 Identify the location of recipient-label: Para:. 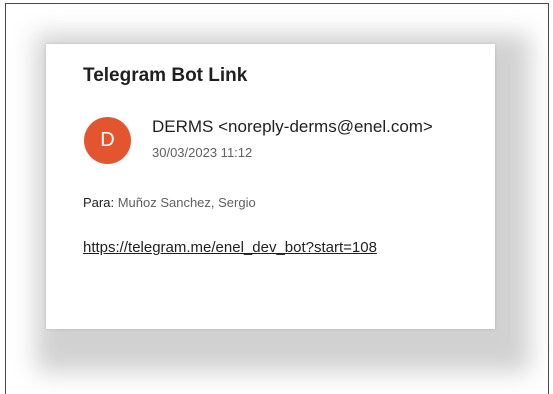
(100, 202).